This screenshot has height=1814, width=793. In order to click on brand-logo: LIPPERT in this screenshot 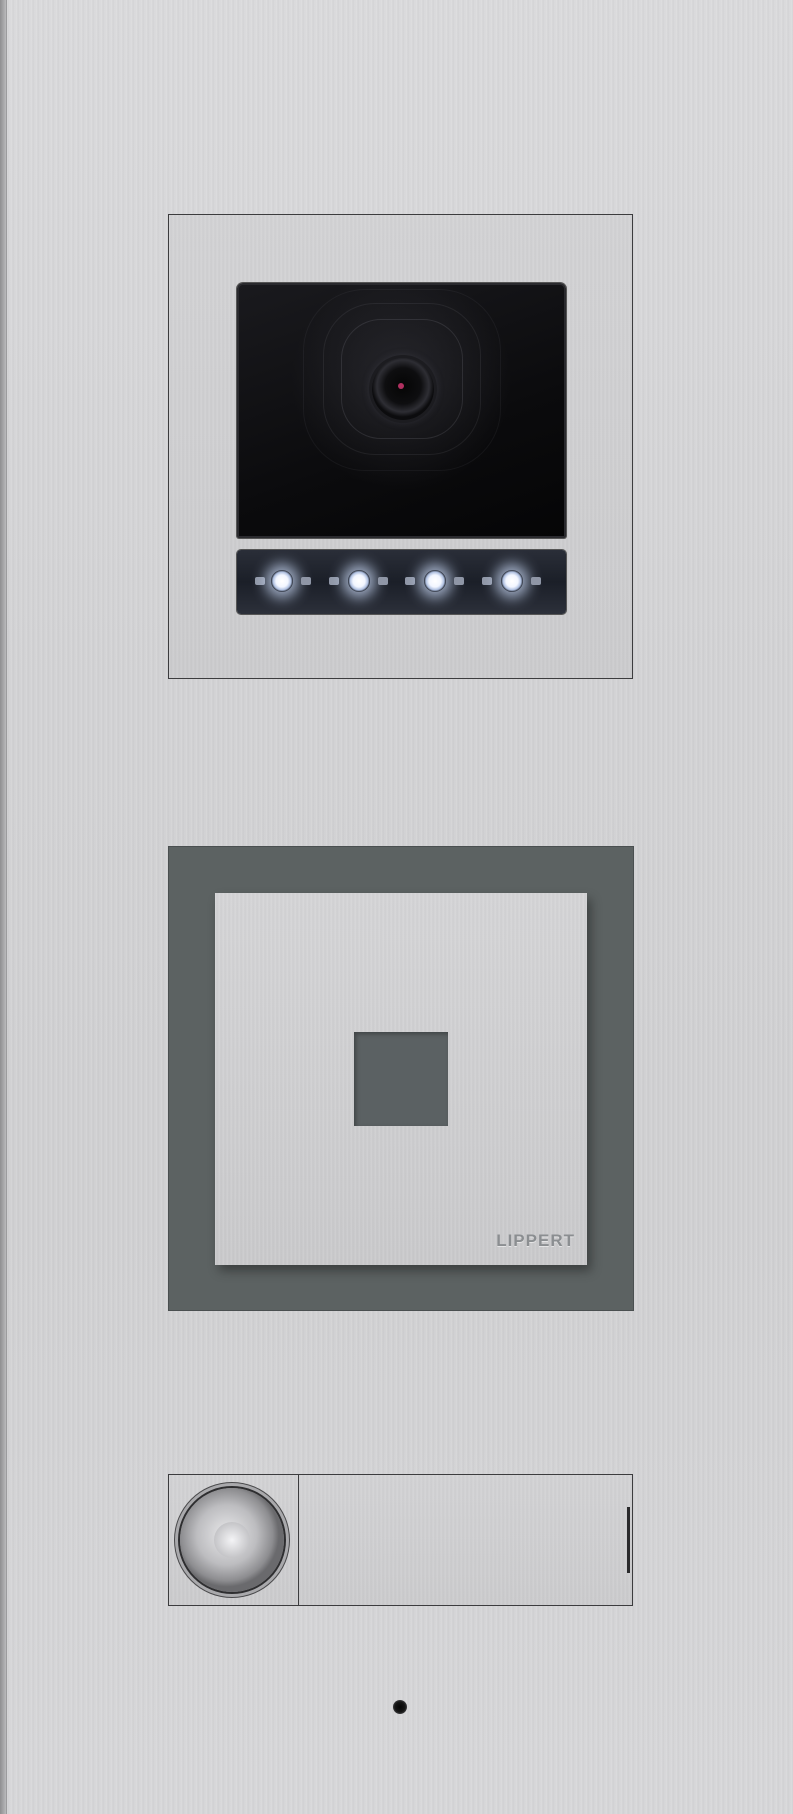, I will do `click(535, 1240)`.